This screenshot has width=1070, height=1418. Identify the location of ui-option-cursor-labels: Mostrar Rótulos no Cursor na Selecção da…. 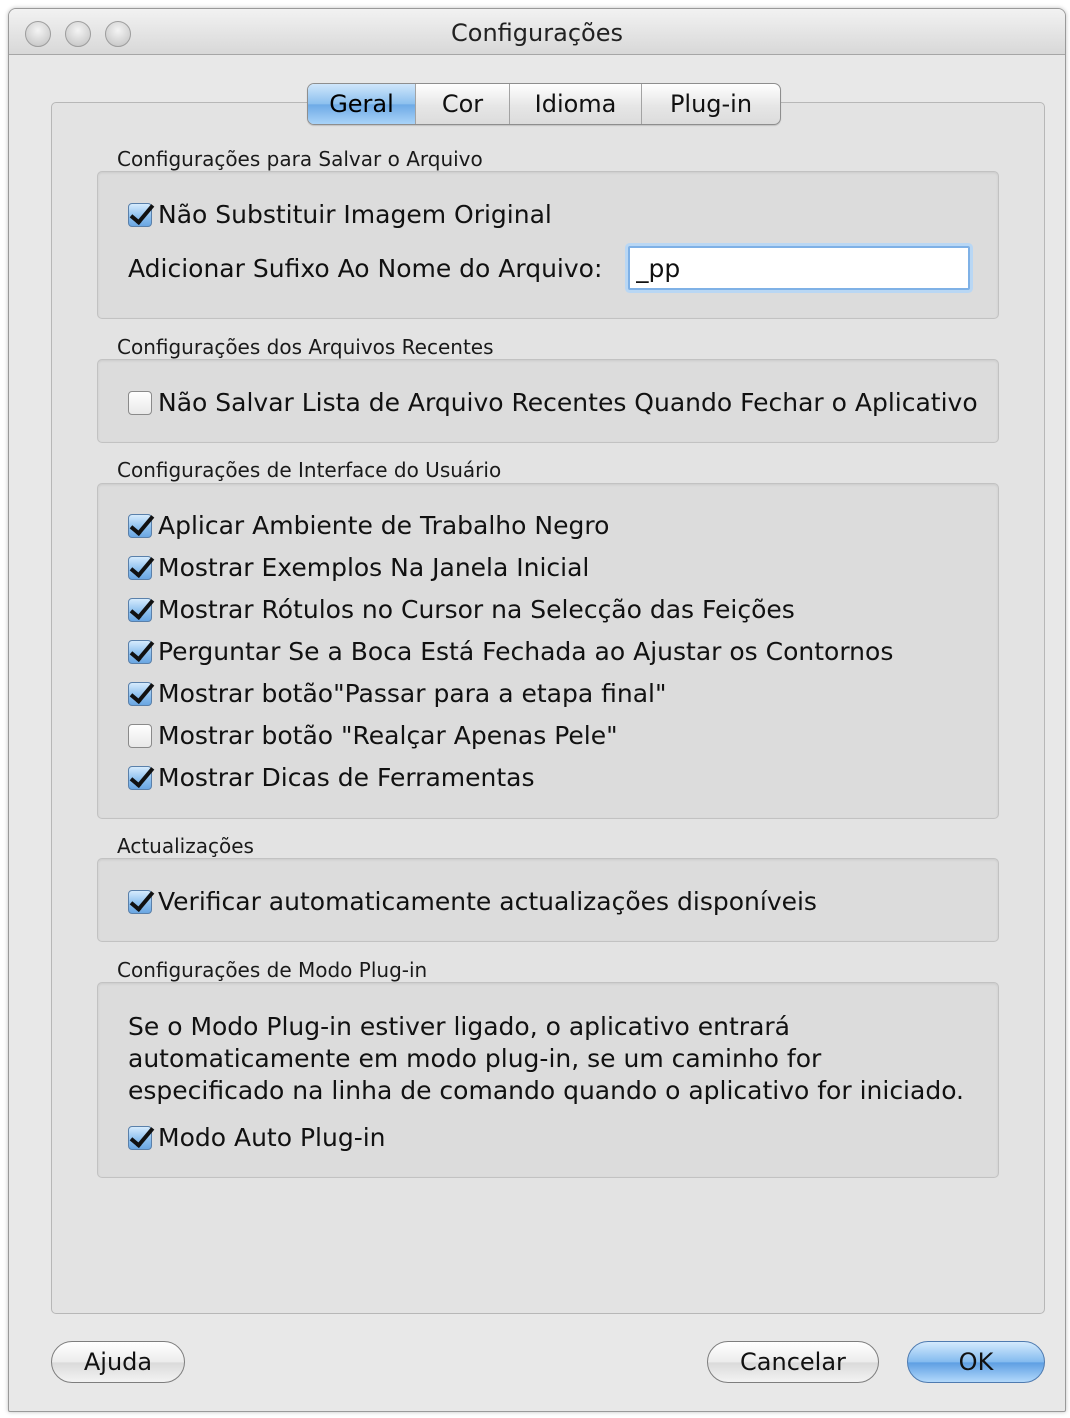
(461, 609).